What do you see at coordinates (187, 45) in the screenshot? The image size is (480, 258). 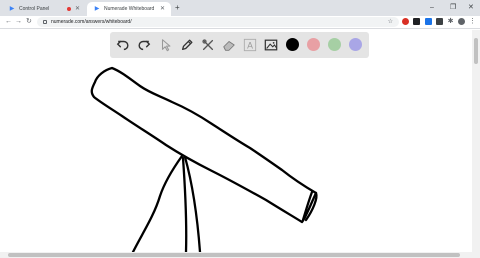 I see `pen-icon` at bounding box center [187, 45].